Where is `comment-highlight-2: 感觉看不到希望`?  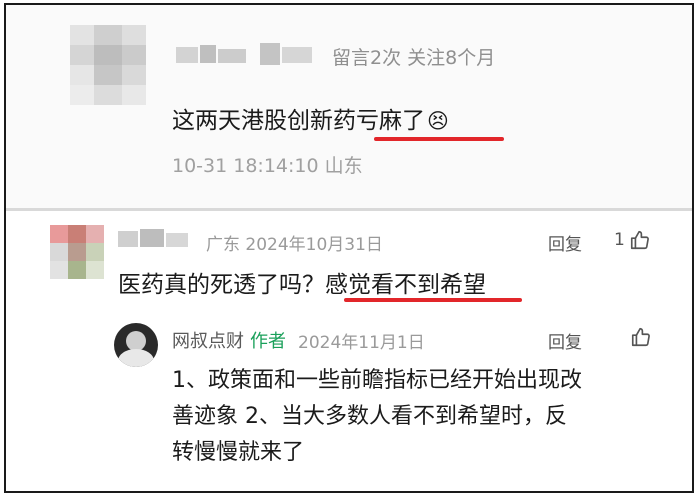 comment-highlight-2: 感觉看不到希望 is located at coordinates (405, 285).